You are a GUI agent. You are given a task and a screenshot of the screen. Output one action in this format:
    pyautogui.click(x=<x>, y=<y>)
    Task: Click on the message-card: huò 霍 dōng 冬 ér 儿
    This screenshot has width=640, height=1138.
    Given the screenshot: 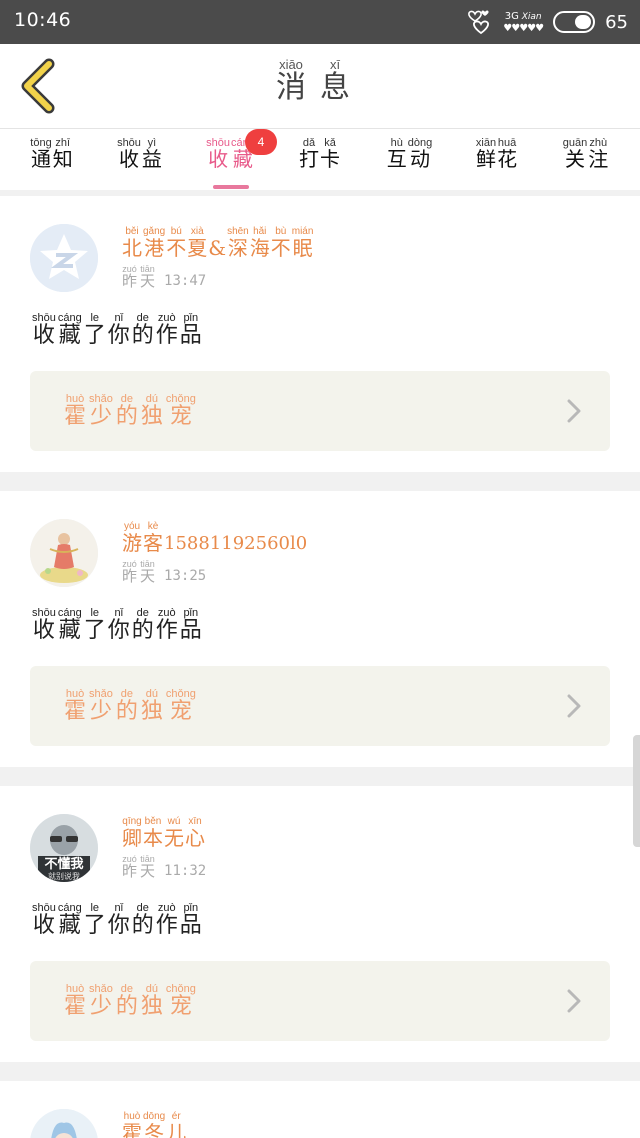 What is the action you would take?
    pyautogui.click(x=320, y=1109)
    